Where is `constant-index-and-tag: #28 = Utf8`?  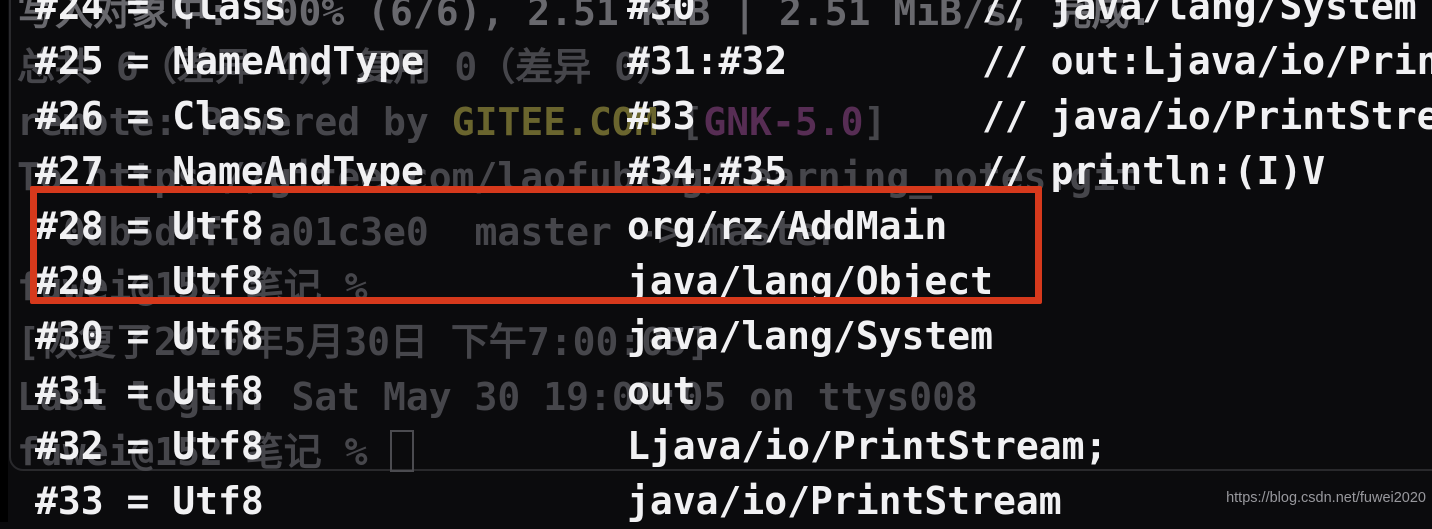 constant-index-and-tag: #28 = Utf8 is located at coordinates (149, 226).